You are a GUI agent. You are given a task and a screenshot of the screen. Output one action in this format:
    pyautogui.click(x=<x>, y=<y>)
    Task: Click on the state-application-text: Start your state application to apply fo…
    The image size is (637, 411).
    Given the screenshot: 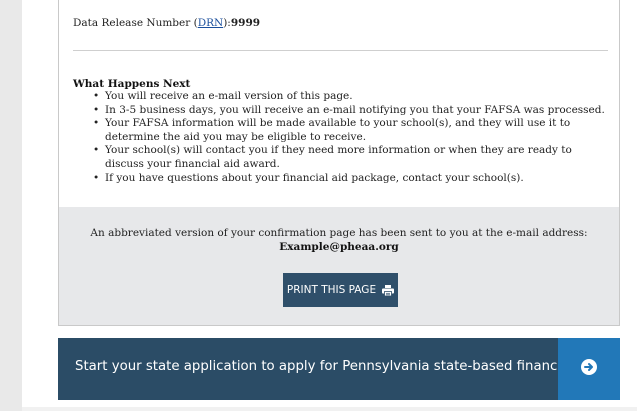 What is the action you would take?
    pyautogui.click(x=338, y=366)
    